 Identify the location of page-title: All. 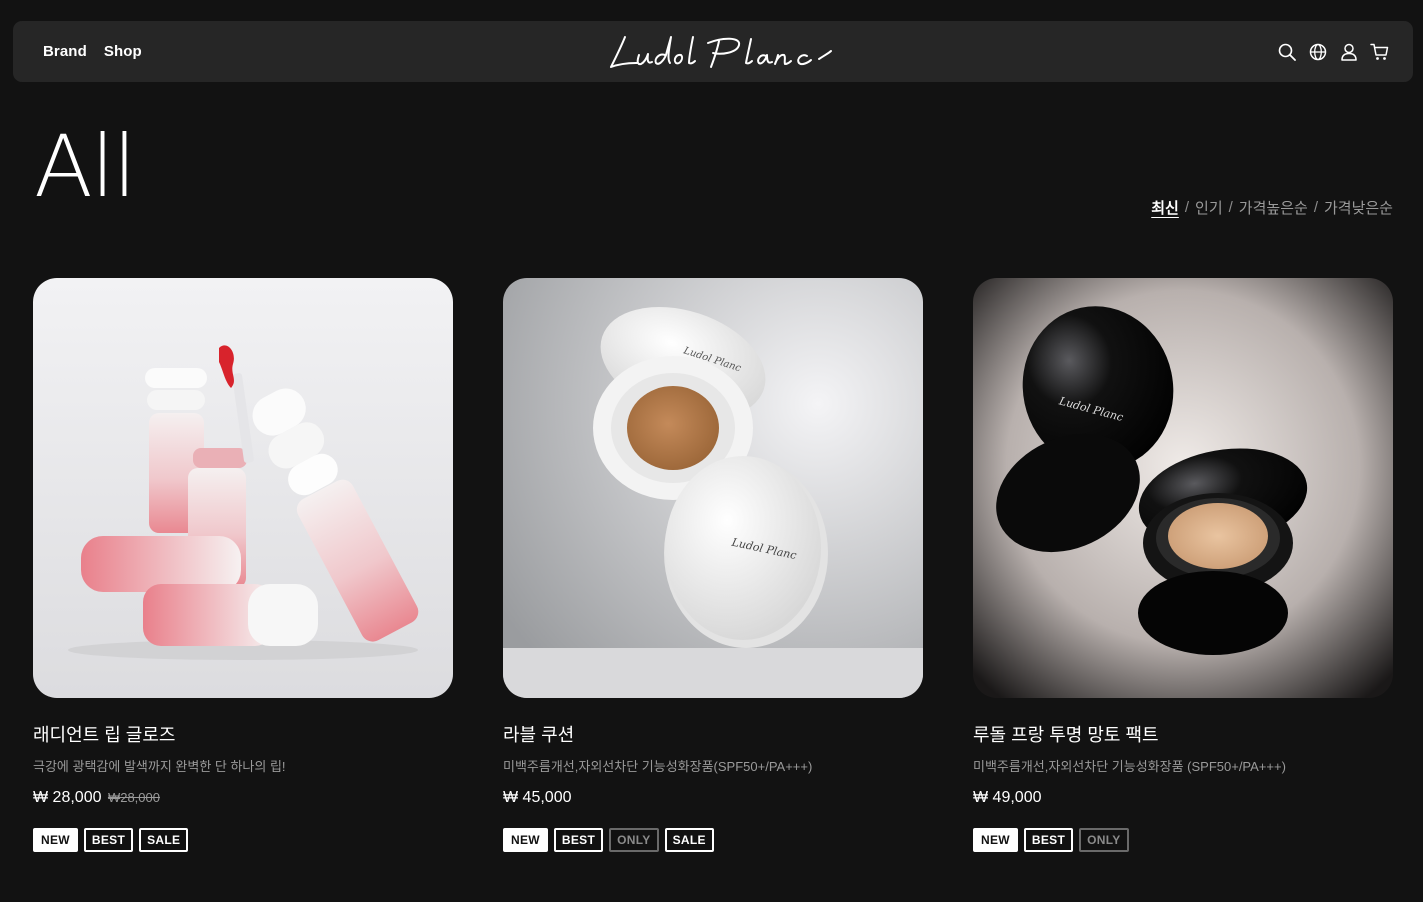
(85, 167).